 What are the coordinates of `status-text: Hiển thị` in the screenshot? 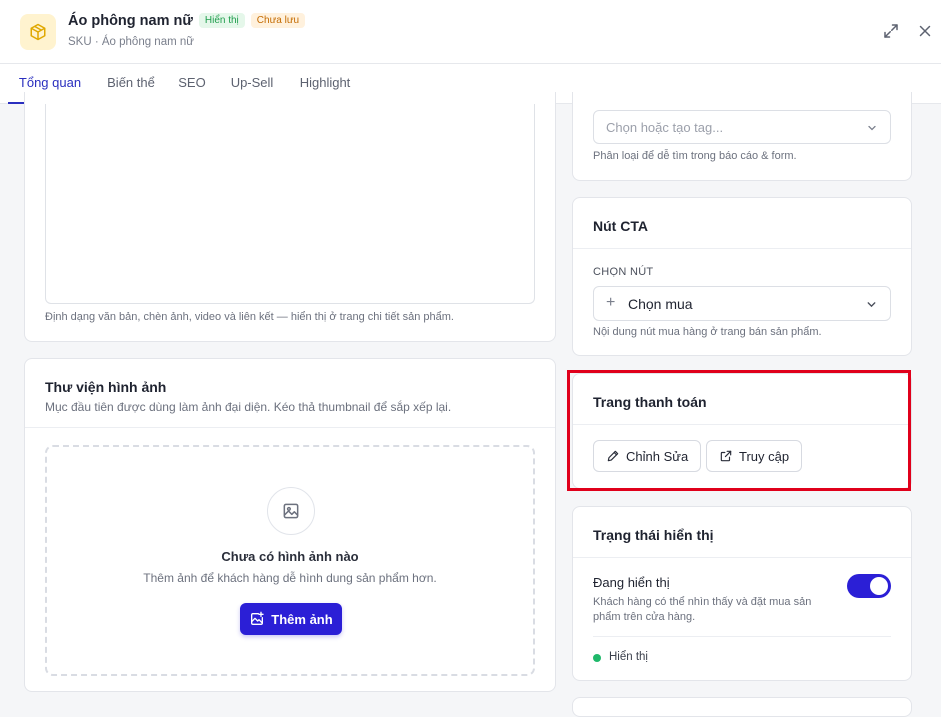 It's located at (628, 657).